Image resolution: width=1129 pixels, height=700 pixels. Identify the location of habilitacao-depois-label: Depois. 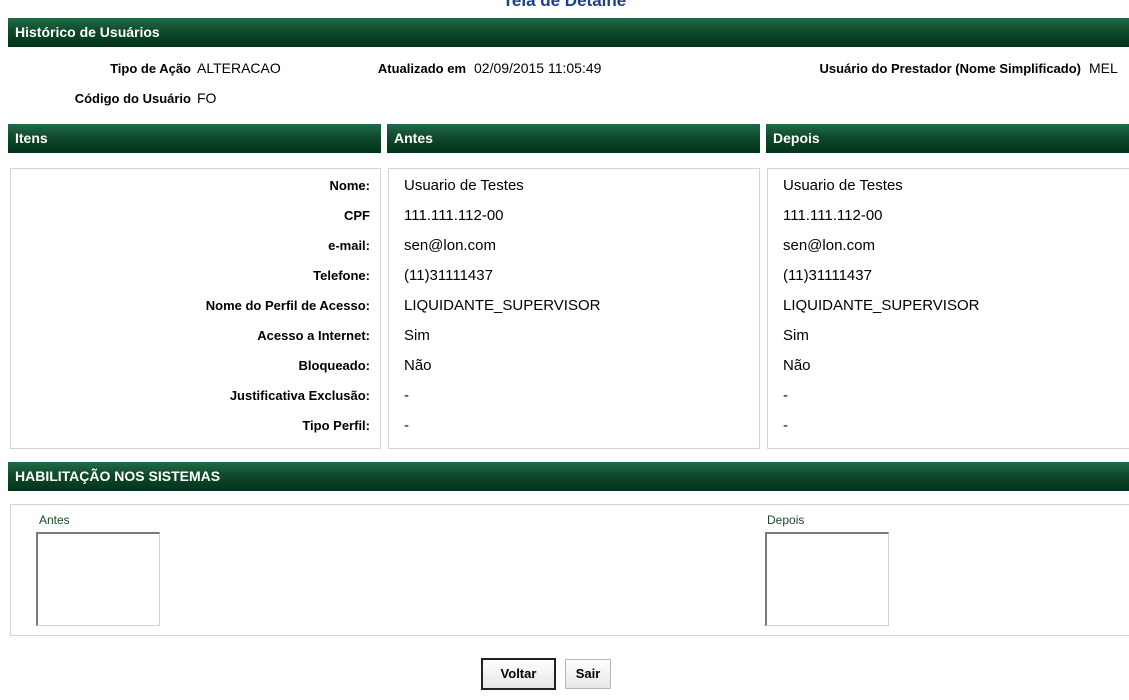
(786, 520).